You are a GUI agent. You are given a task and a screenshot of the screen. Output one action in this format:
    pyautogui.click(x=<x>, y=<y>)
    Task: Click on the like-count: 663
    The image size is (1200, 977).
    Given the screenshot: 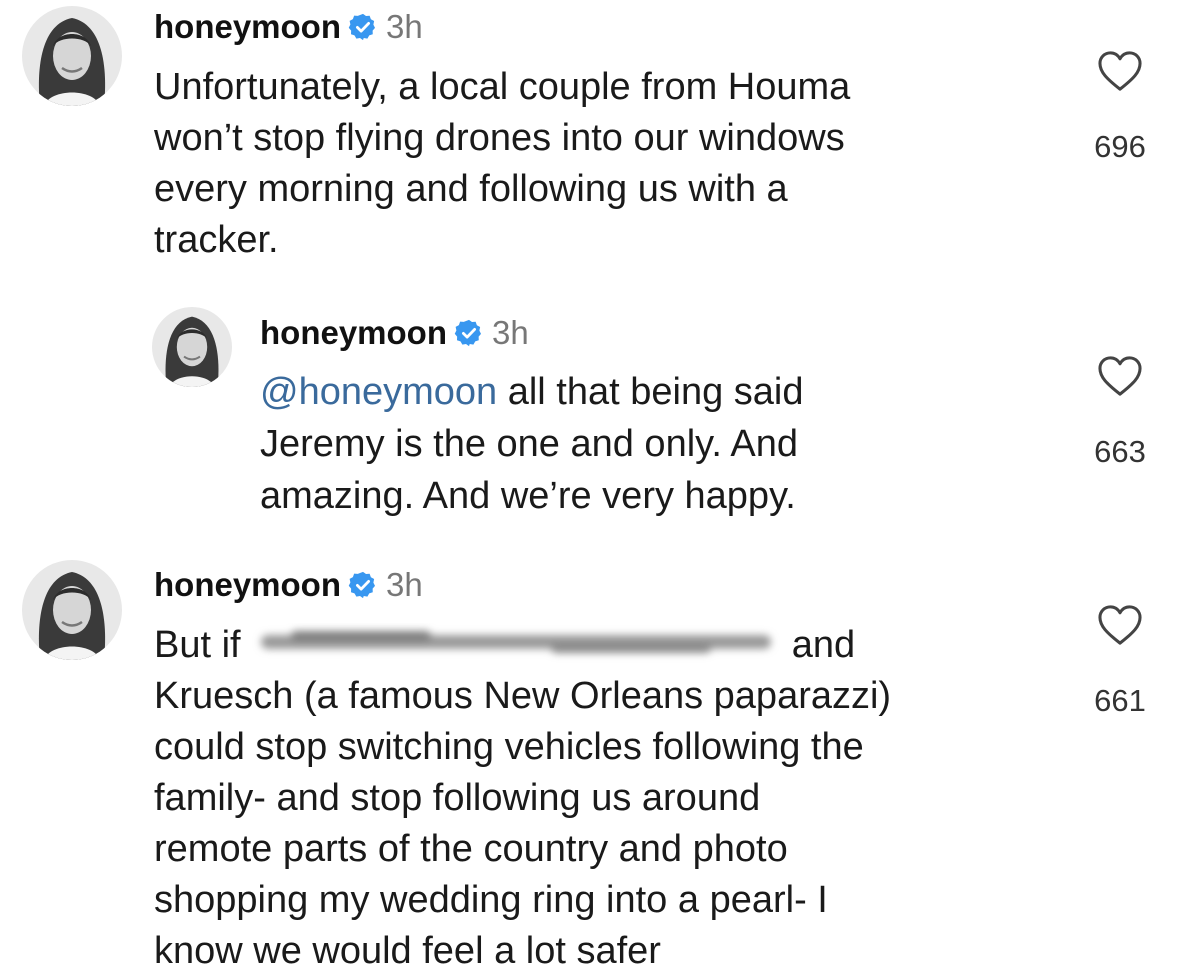 What is the action you would take?
    pyautogui.click(x=1120, y=451)
    